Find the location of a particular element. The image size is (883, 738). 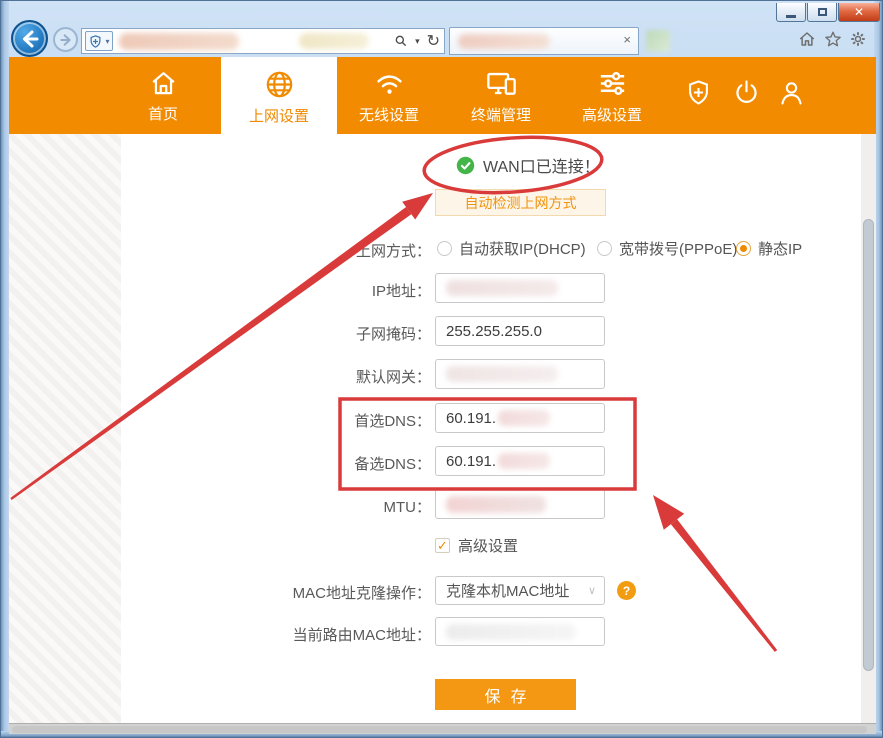

nav-tab-label: 高级设置 is located at coordinates (611, 115).